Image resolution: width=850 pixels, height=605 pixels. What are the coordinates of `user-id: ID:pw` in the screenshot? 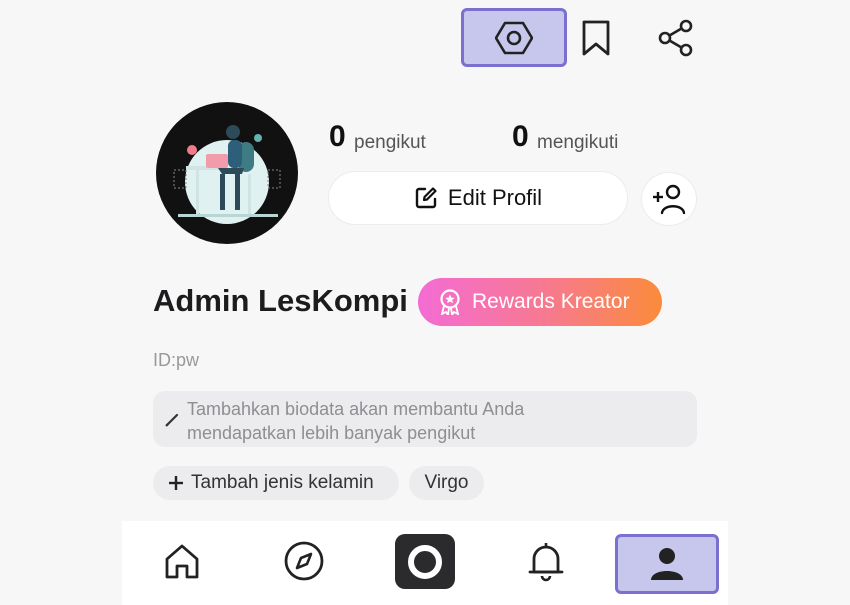 It's located at (176, 360).